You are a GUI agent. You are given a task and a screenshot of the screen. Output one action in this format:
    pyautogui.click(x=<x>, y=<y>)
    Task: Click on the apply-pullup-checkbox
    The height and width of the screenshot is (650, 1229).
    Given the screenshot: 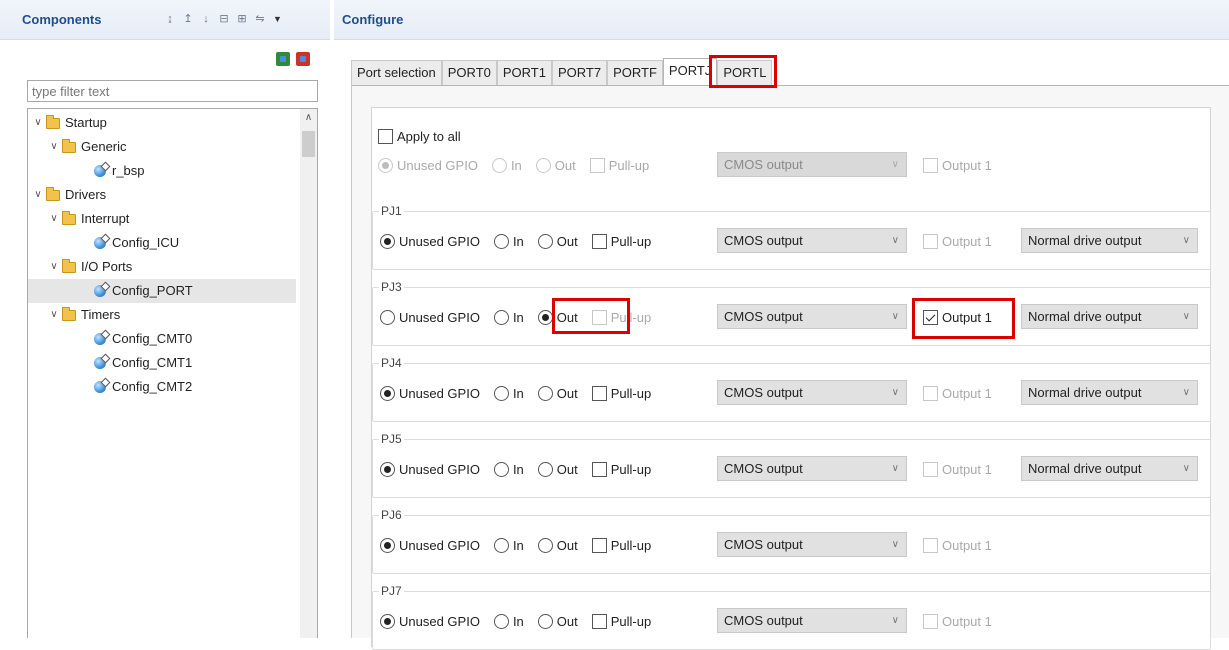 What is the action you would take?
    pyautogui.click(x=597, y=165)
    